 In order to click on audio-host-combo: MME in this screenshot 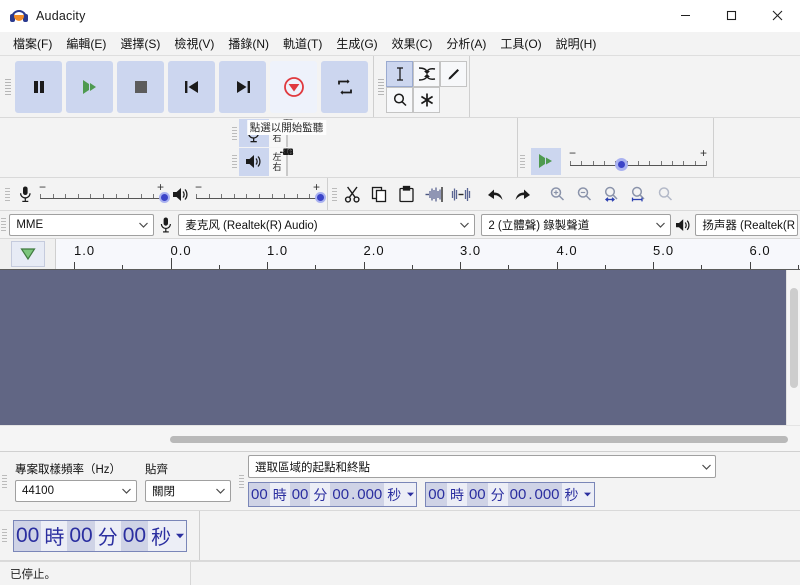, I will do `click(82, 224)`.